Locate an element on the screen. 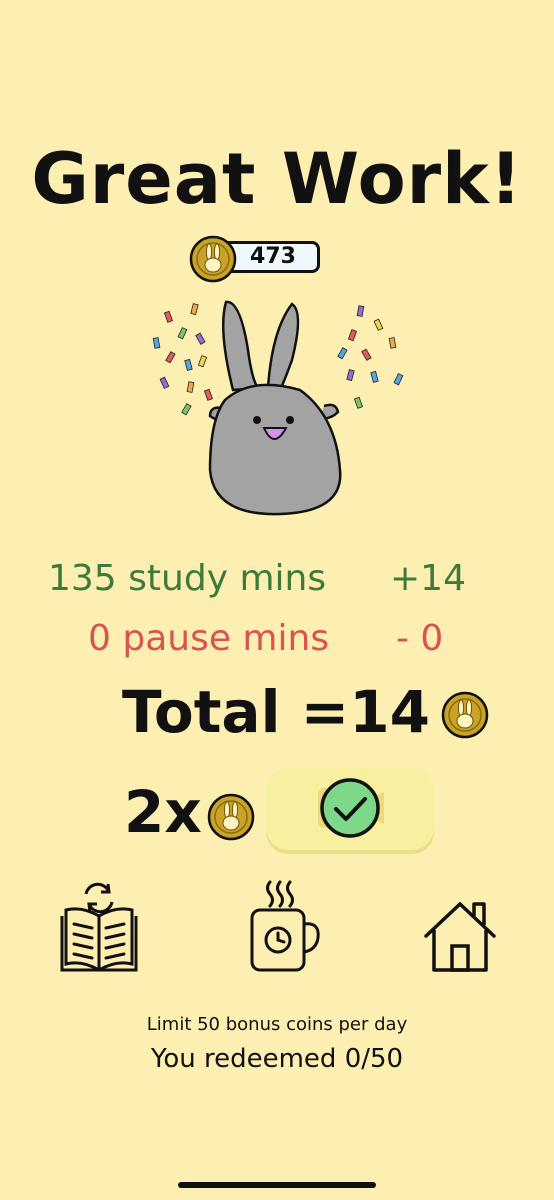 The width and height of the screenshot is (554, 1200). total-coins-label: Total =14 is located at coordinates (276, 712).